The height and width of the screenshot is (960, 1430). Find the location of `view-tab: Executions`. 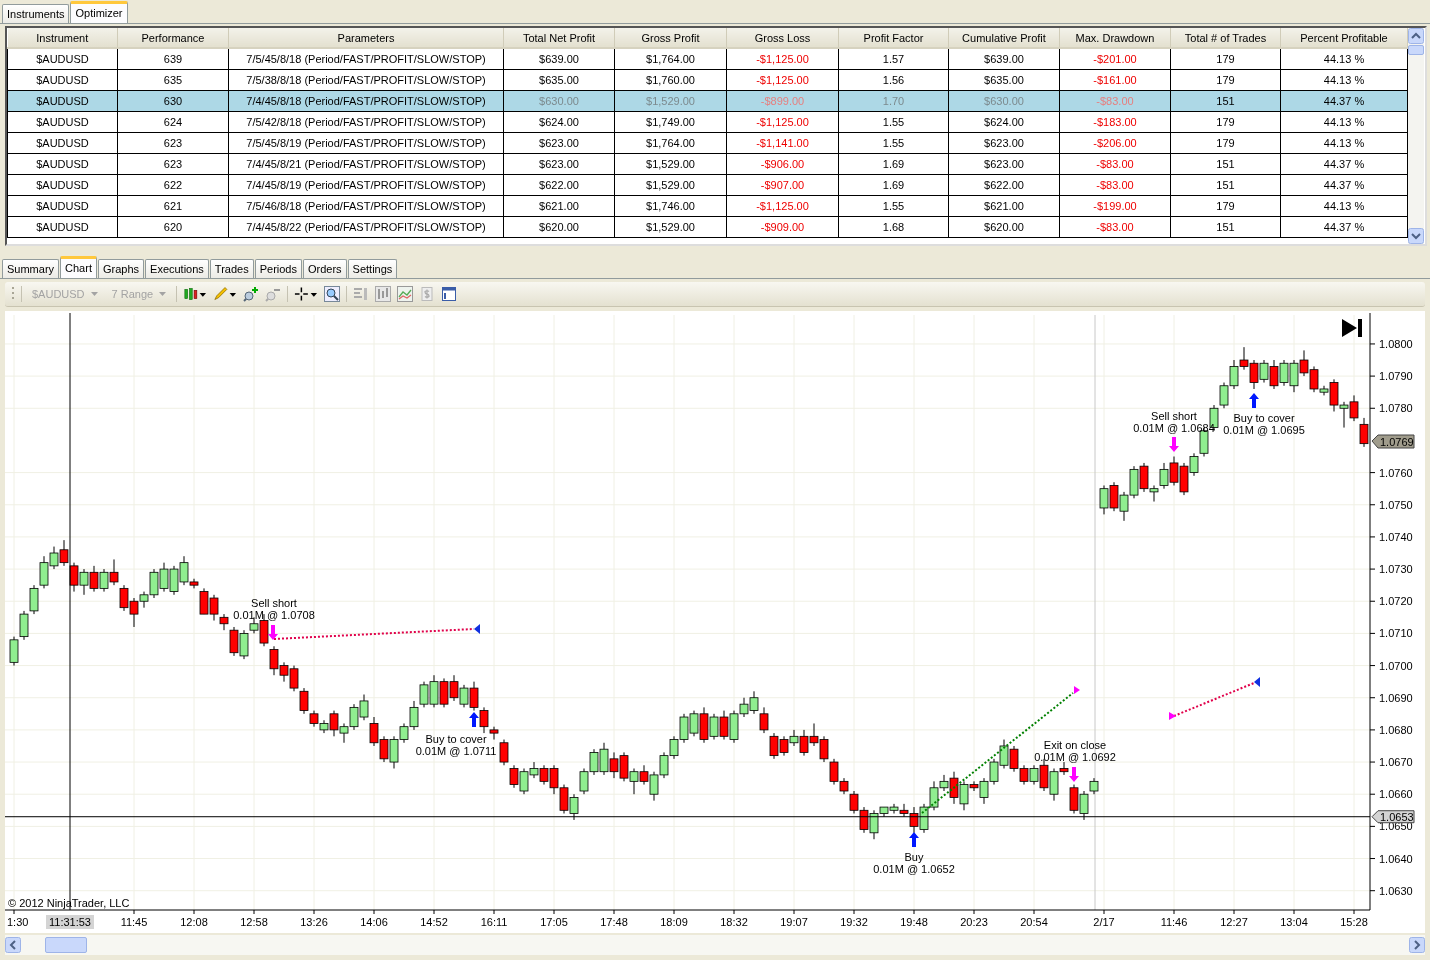

view-tab: Executions is located at coordinates (177, 268).